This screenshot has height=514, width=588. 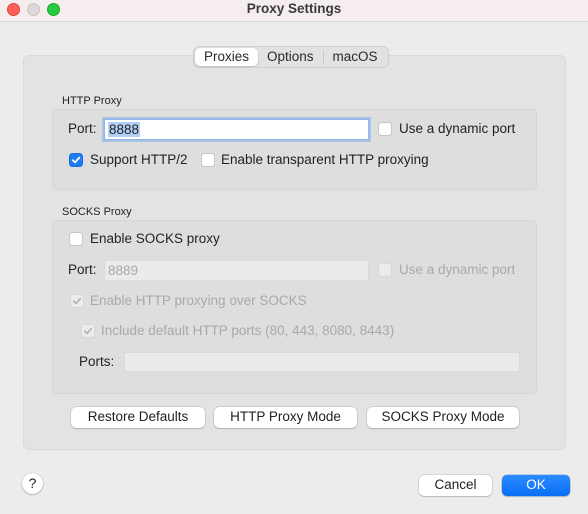 I want to click on http-dynamic-port-label: Use a dynamic port, so click(x=457, y=128).